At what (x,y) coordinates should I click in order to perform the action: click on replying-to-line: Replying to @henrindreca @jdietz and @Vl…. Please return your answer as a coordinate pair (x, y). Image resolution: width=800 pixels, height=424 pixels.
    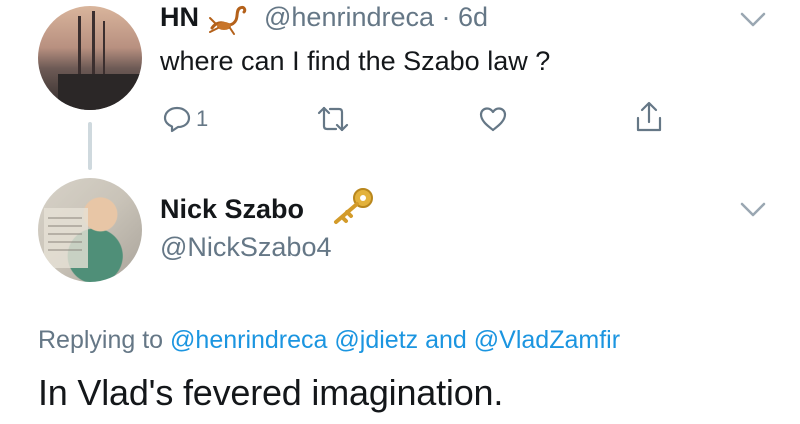
    Looking at the image, I should click on (329, 340).